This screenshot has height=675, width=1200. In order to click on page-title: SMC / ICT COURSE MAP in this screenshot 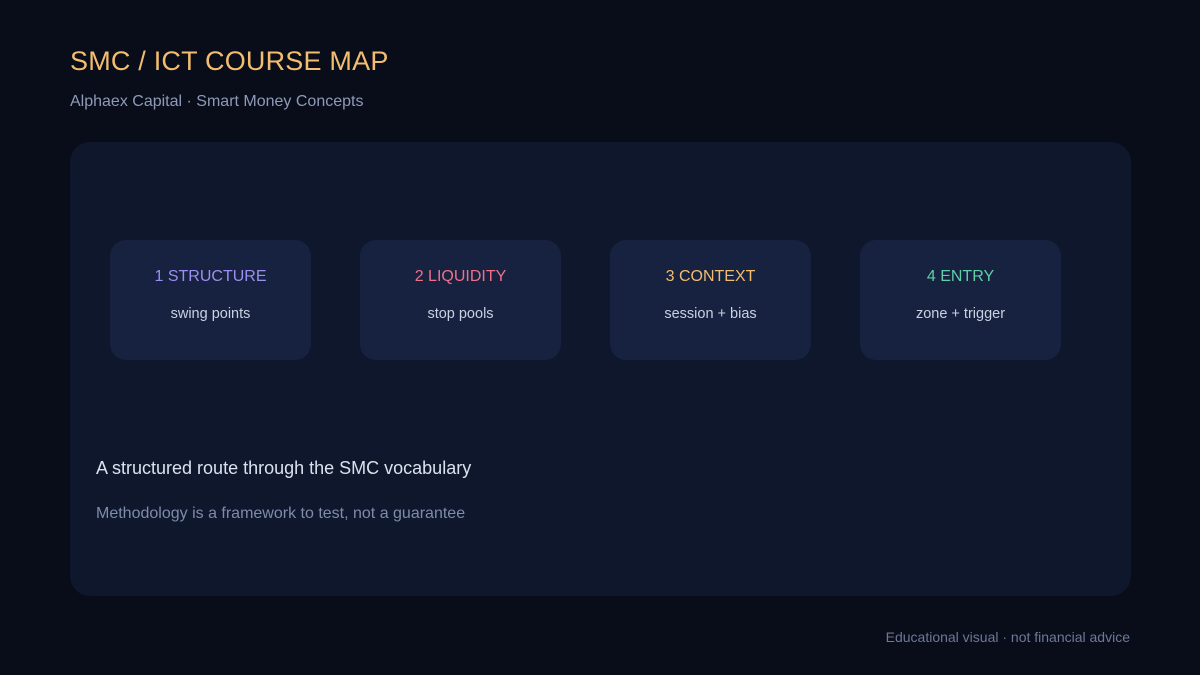, I will do `click(229, 61)`.